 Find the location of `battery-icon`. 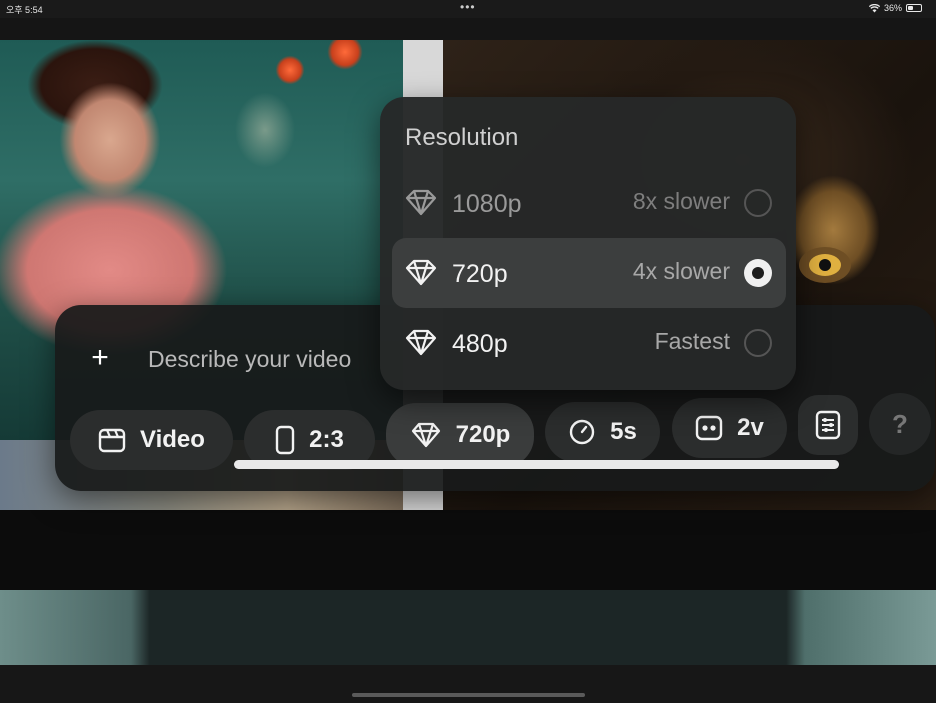

battery-icon is located at coordinates (914, 8).